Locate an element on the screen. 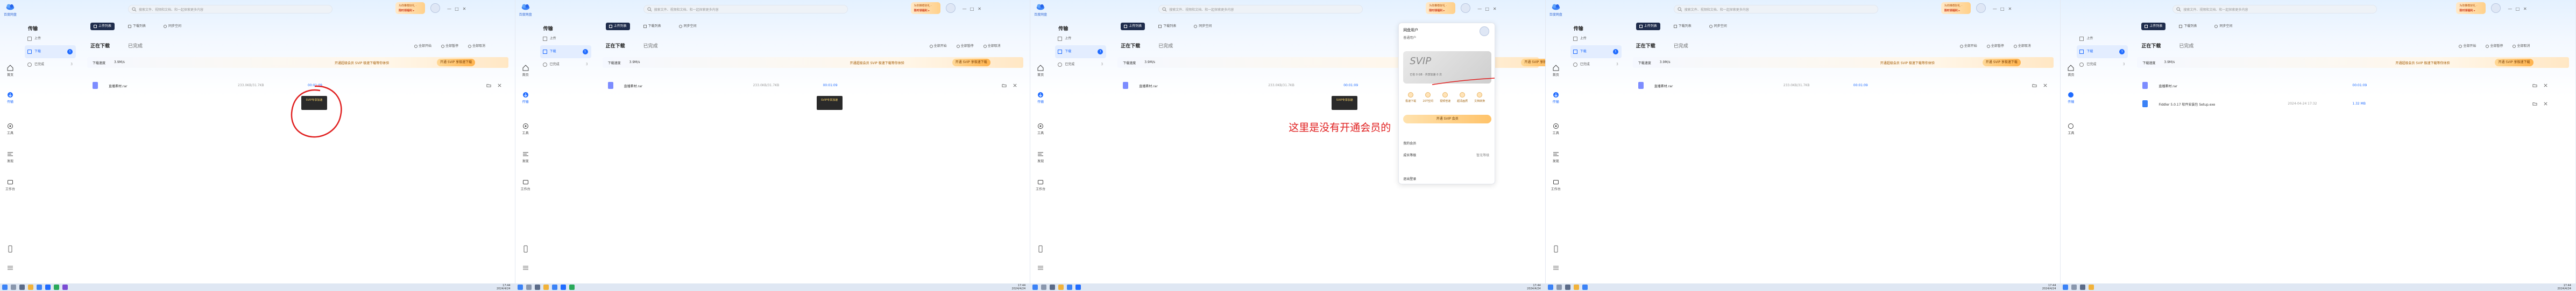  download-row: 直播素材.rar 233.0KB/31.7KB 00:01:09 is located at coordinates (1843, 86).